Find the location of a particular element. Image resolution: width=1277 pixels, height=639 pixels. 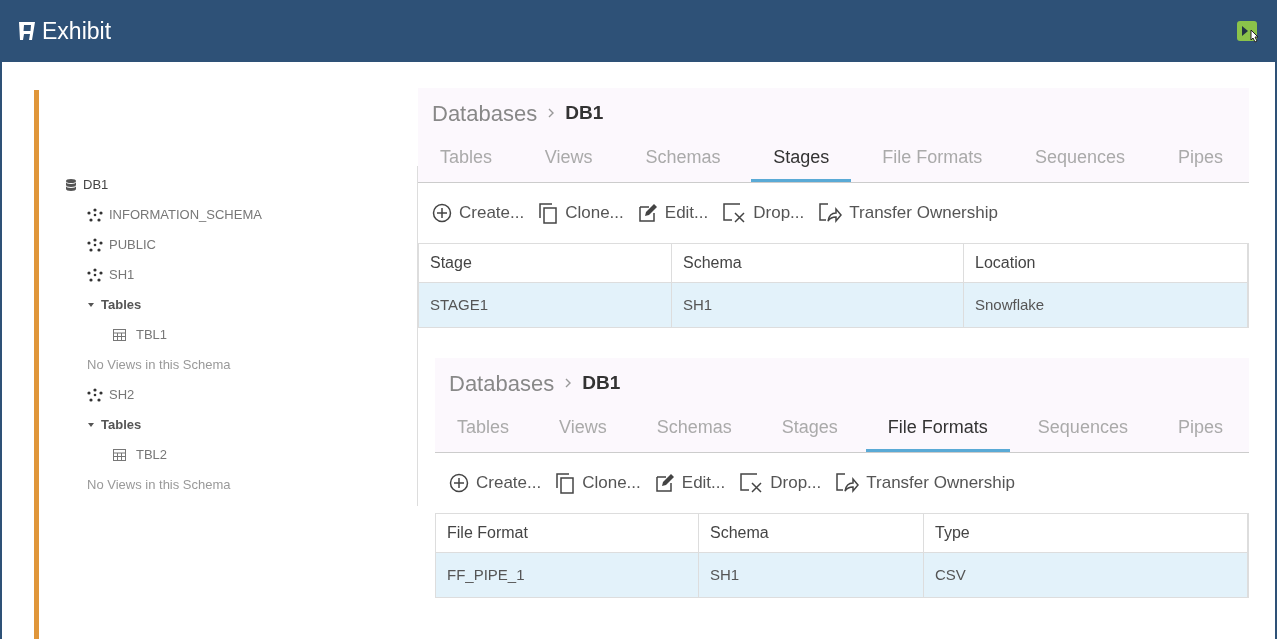

schema-name: PUBLIC is located at coordinates (132, 245).